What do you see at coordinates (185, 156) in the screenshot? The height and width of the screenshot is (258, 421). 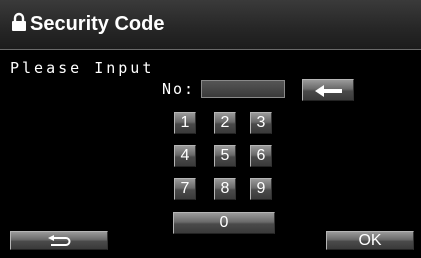 I see `key-4: 4` at bounding box center [185, 156].